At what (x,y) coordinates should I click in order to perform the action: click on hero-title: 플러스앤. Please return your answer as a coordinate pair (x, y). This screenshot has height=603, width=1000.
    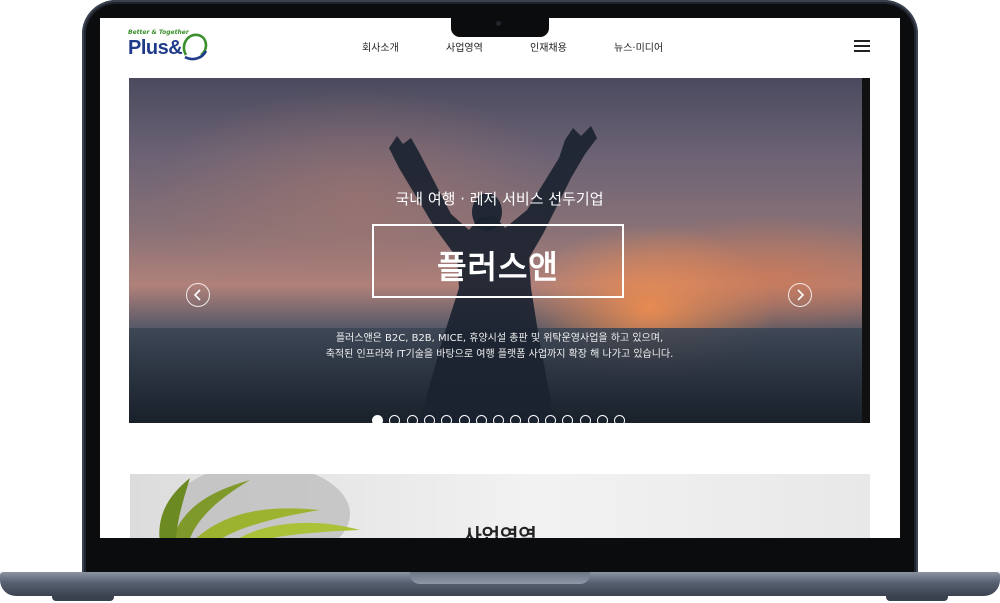
    Looking at the image, I should click on (498, 267).